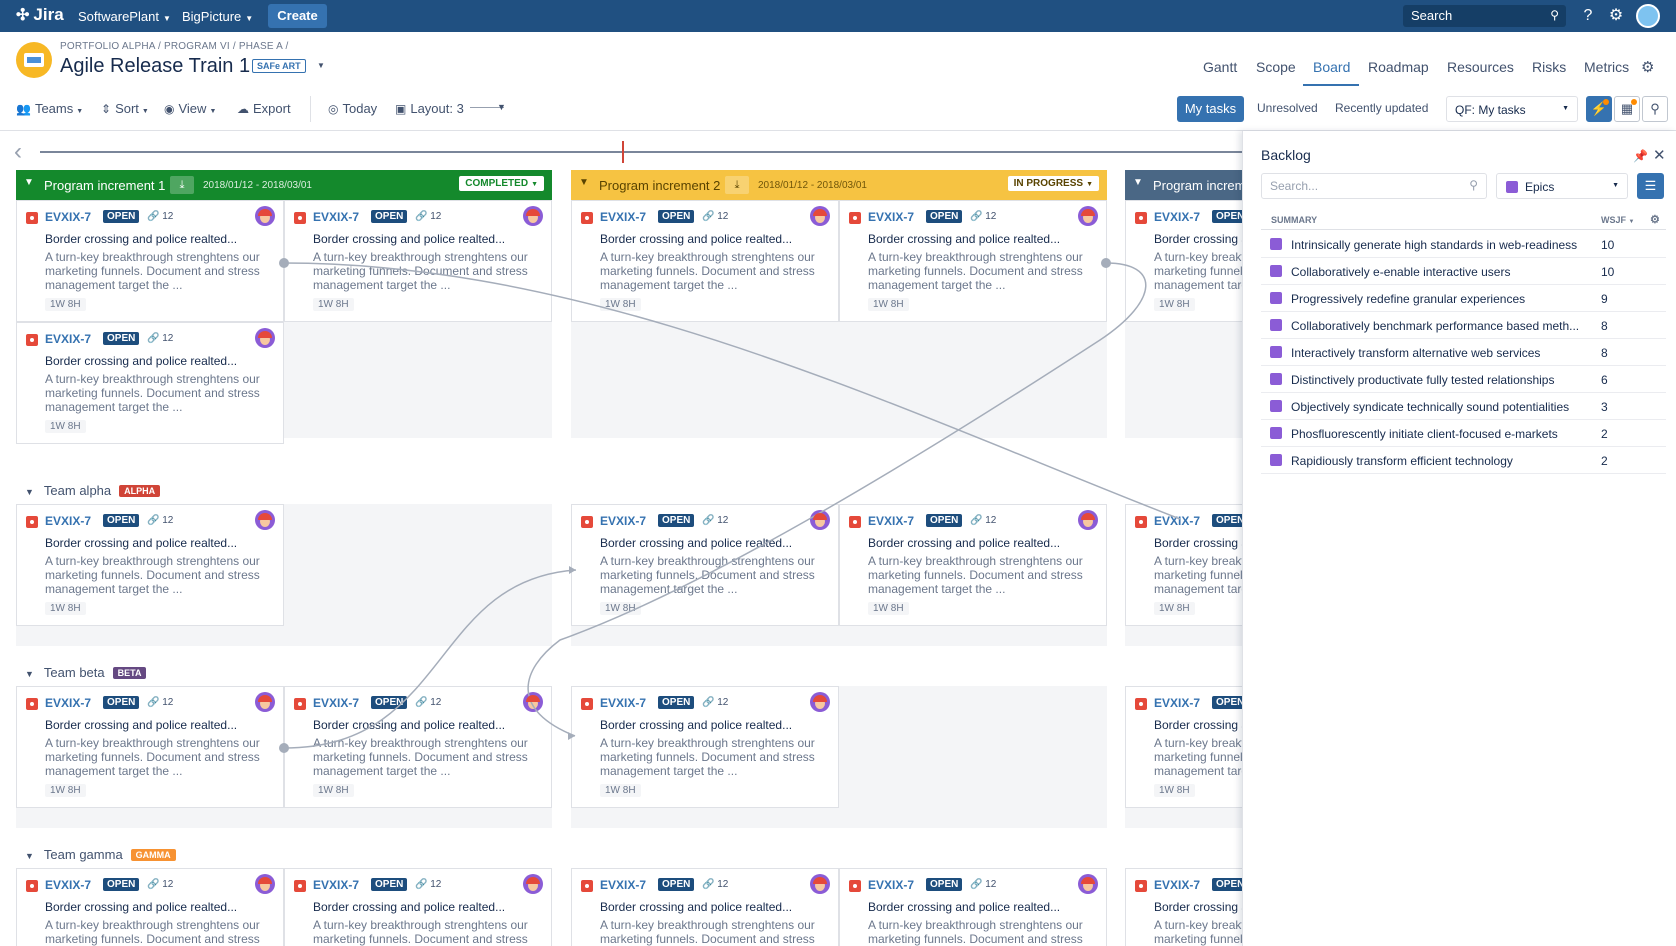 The height and width of the screenshot is (946, 1676). I want to click on team-gamma-header: ▼ Team gamma GAMMA, so click(100, 854).